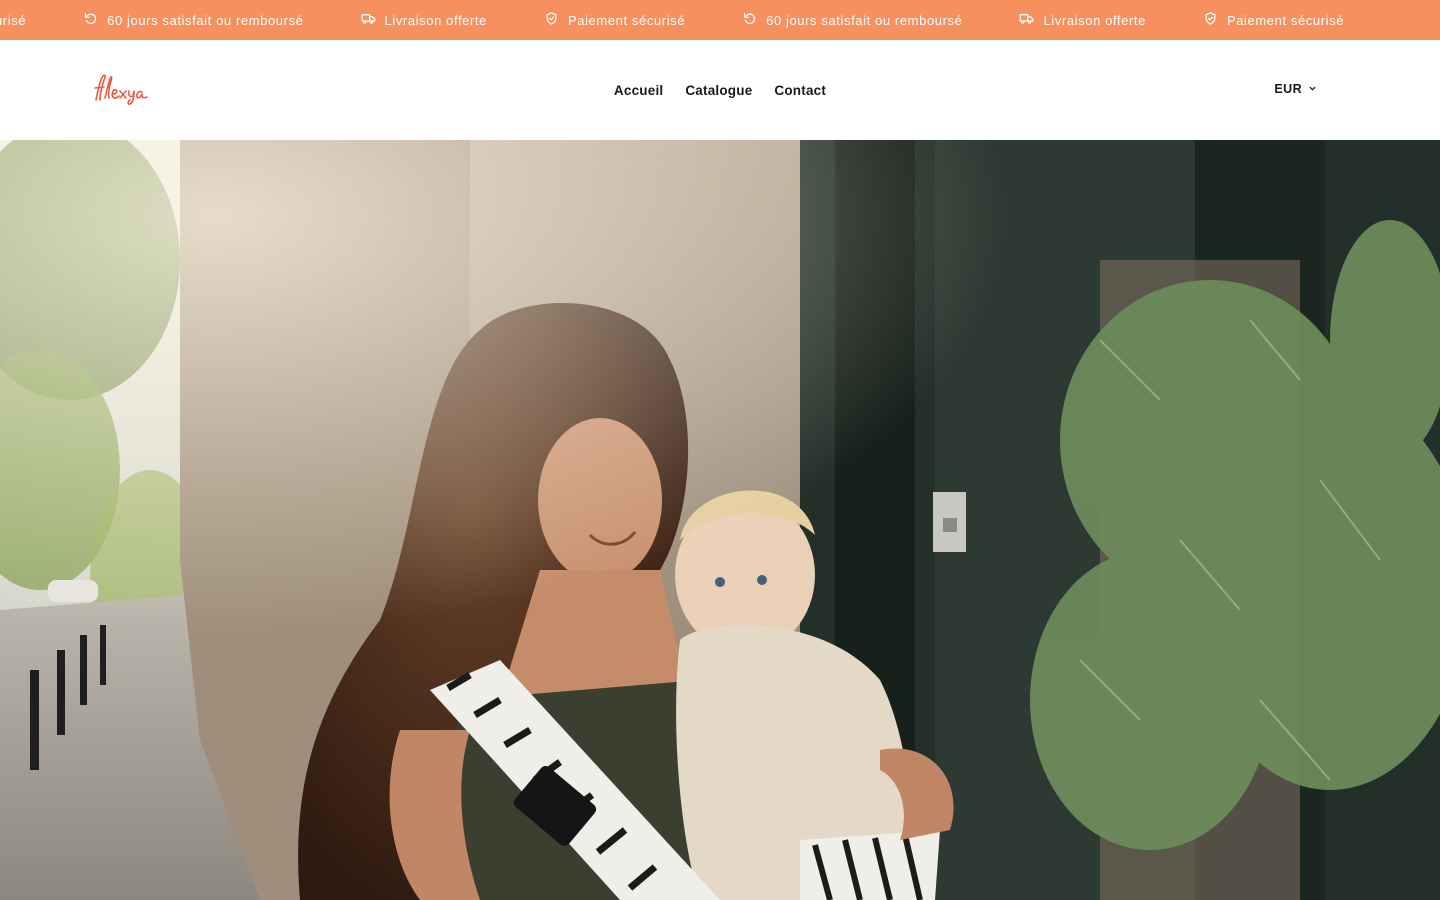 The image size is (1440, 900). What do you see at coordinates (124, 89) in the screenshot?
I see `brand-logo` at bounding box center [124, 89].